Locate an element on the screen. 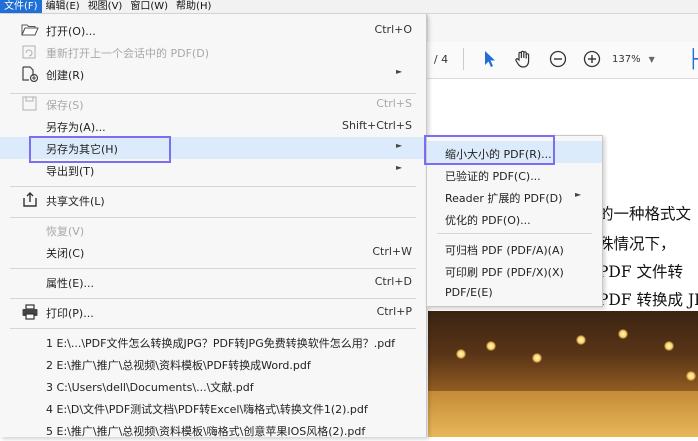 The width and height of the screenshot is (698, 441). menu-item-label: 保存(S) is located at coordinates (65, 105).